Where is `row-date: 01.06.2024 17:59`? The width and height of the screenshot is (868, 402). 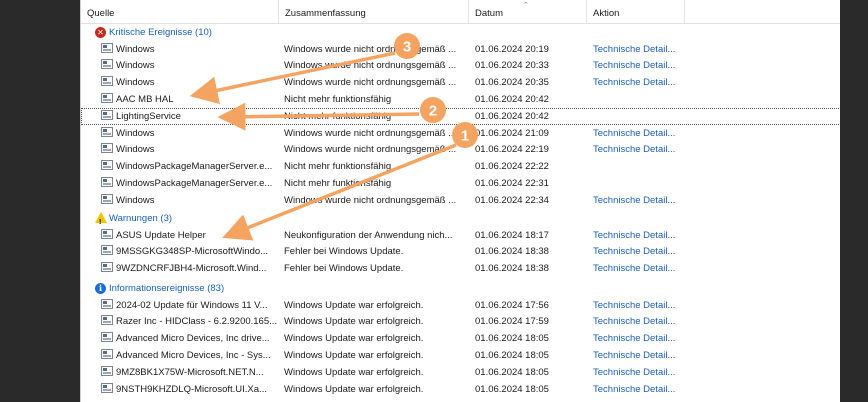 row-date: 01.06.2024 17:59 is located at coordinates (512, 322).